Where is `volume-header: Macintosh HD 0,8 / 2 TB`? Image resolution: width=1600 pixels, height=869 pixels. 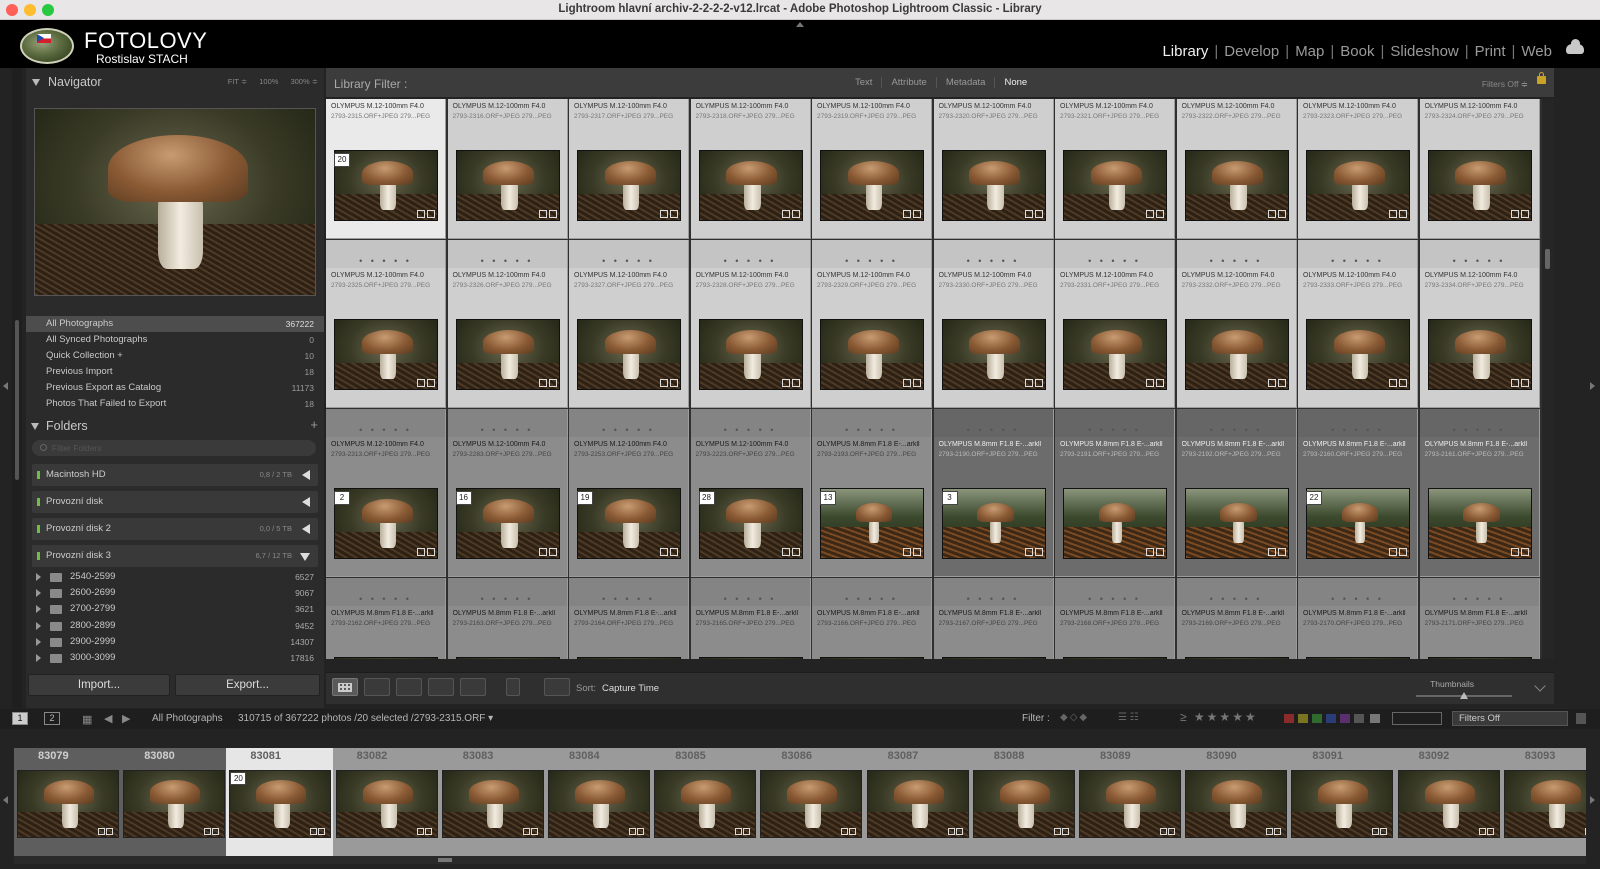
volume-header: Macintosh HD 0,8 / 2 TB is located at coordinates (175, 475).